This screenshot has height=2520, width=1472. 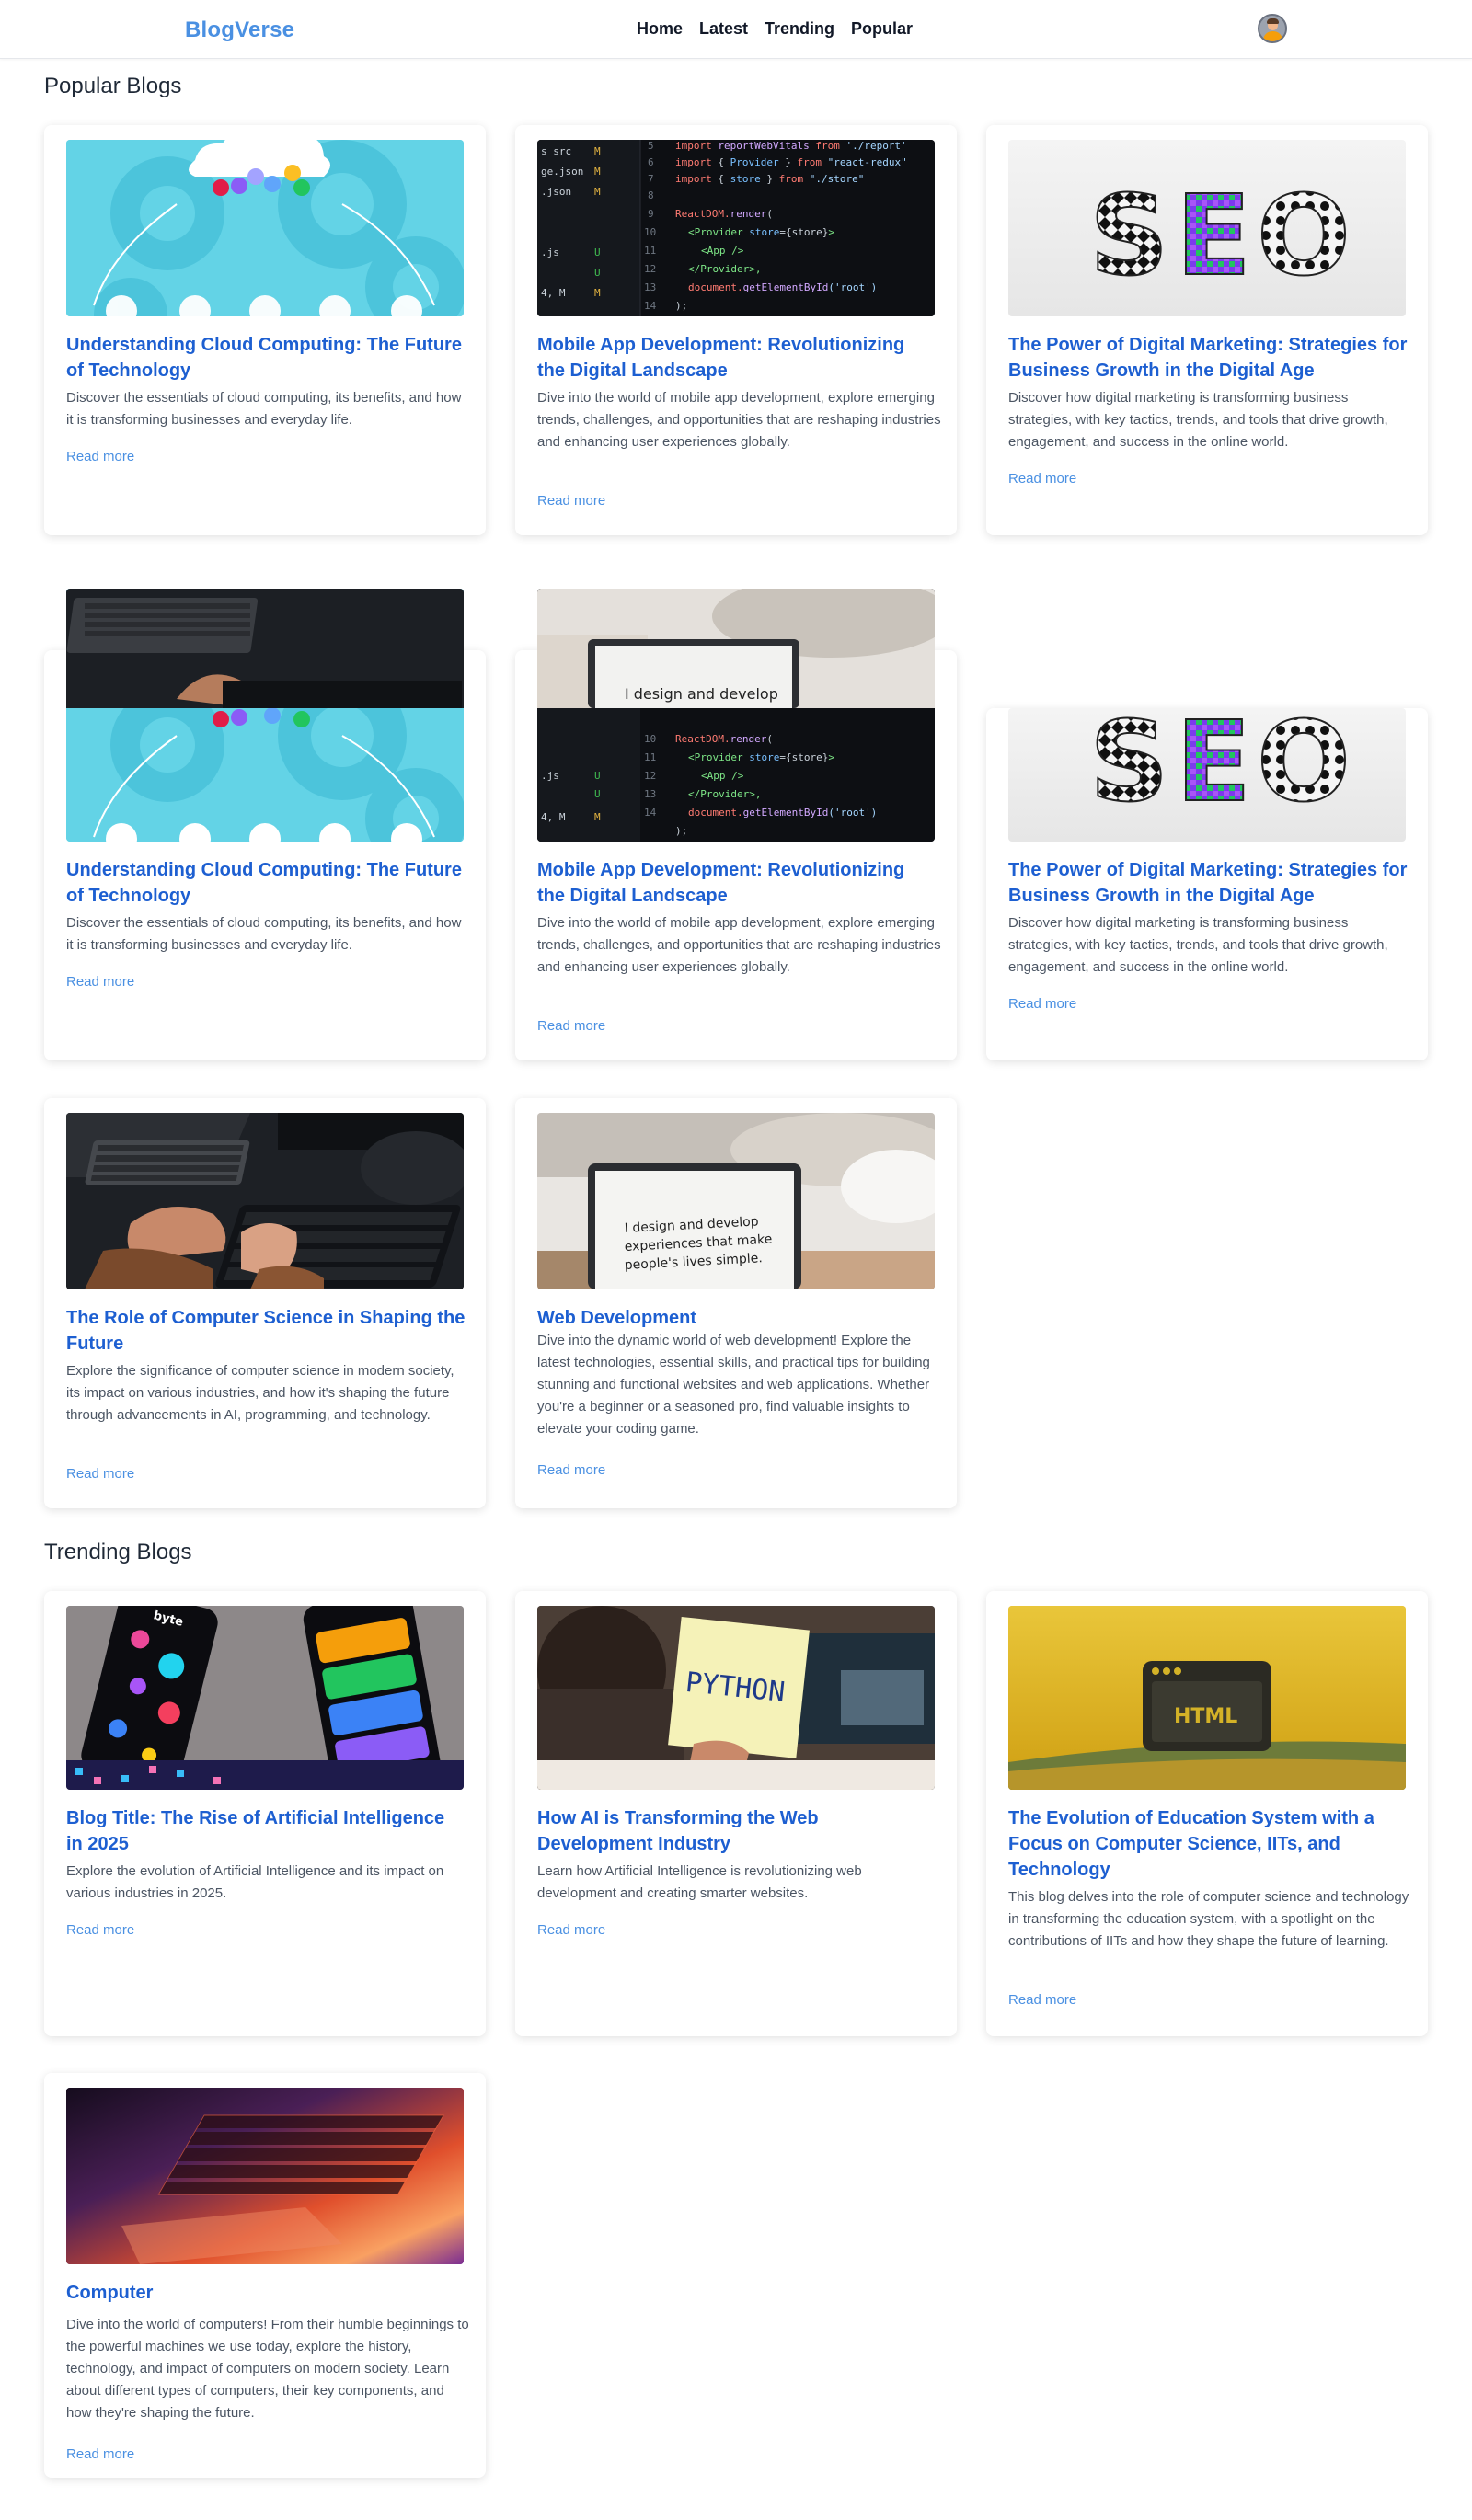 I want to click on card-title: Computer, so click(x=266, y=2293).